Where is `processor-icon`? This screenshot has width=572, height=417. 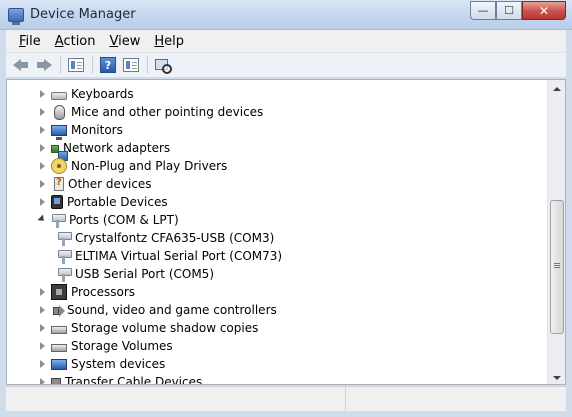
processor-icon is located at coordinates (59, 292).